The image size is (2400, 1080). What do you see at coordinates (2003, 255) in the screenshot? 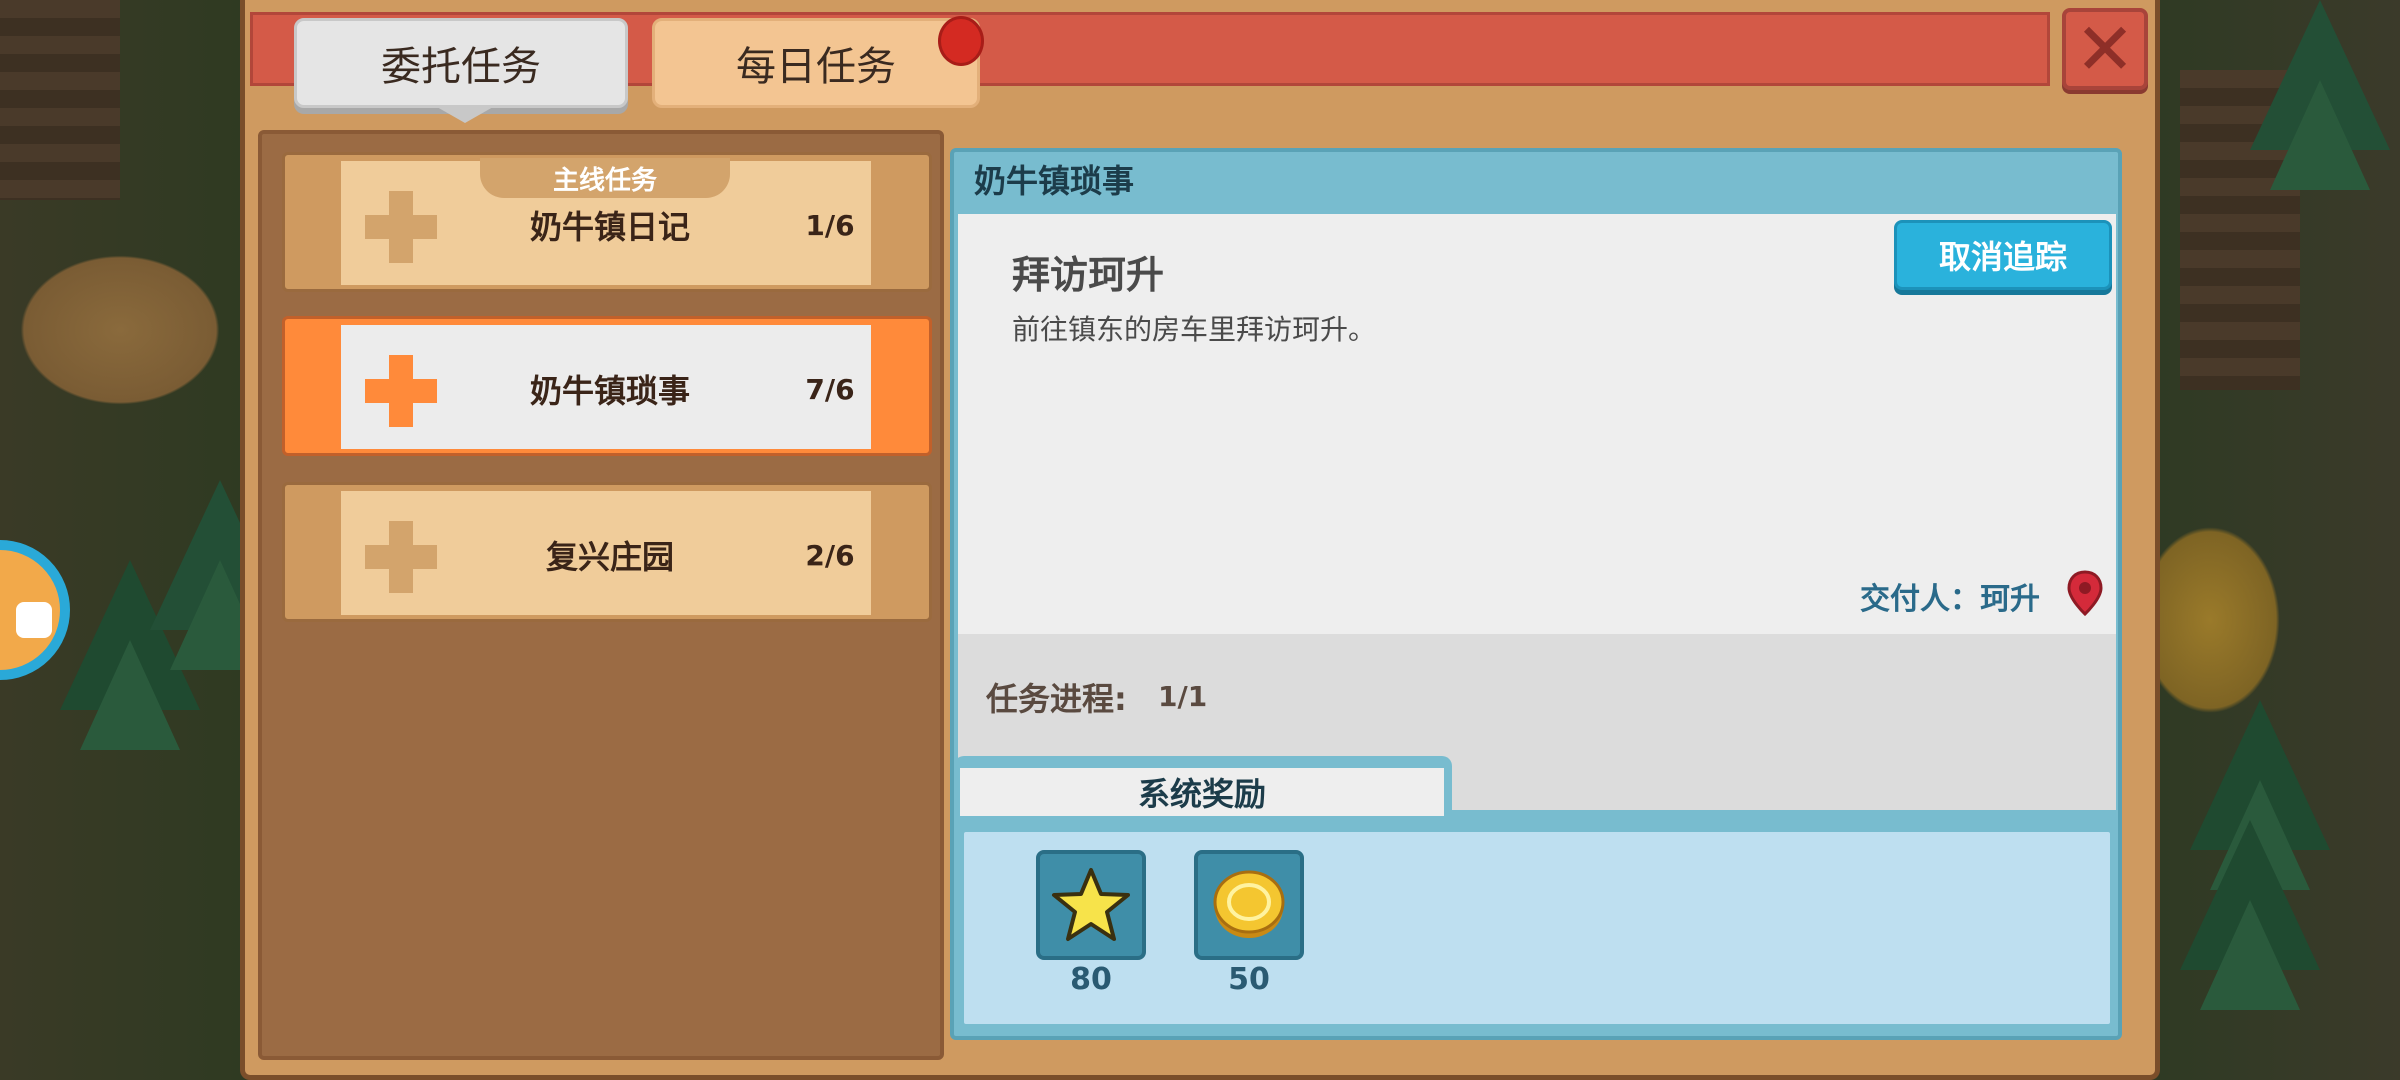
I see `cancel-tracking-button: 取消追踪` at bounding box center [2003, 255].